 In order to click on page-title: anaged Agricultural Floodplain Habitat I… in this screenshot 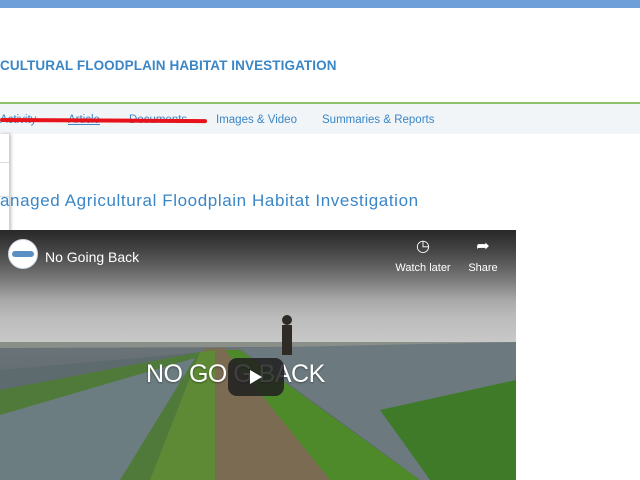, I will do `click(209, 200)`.